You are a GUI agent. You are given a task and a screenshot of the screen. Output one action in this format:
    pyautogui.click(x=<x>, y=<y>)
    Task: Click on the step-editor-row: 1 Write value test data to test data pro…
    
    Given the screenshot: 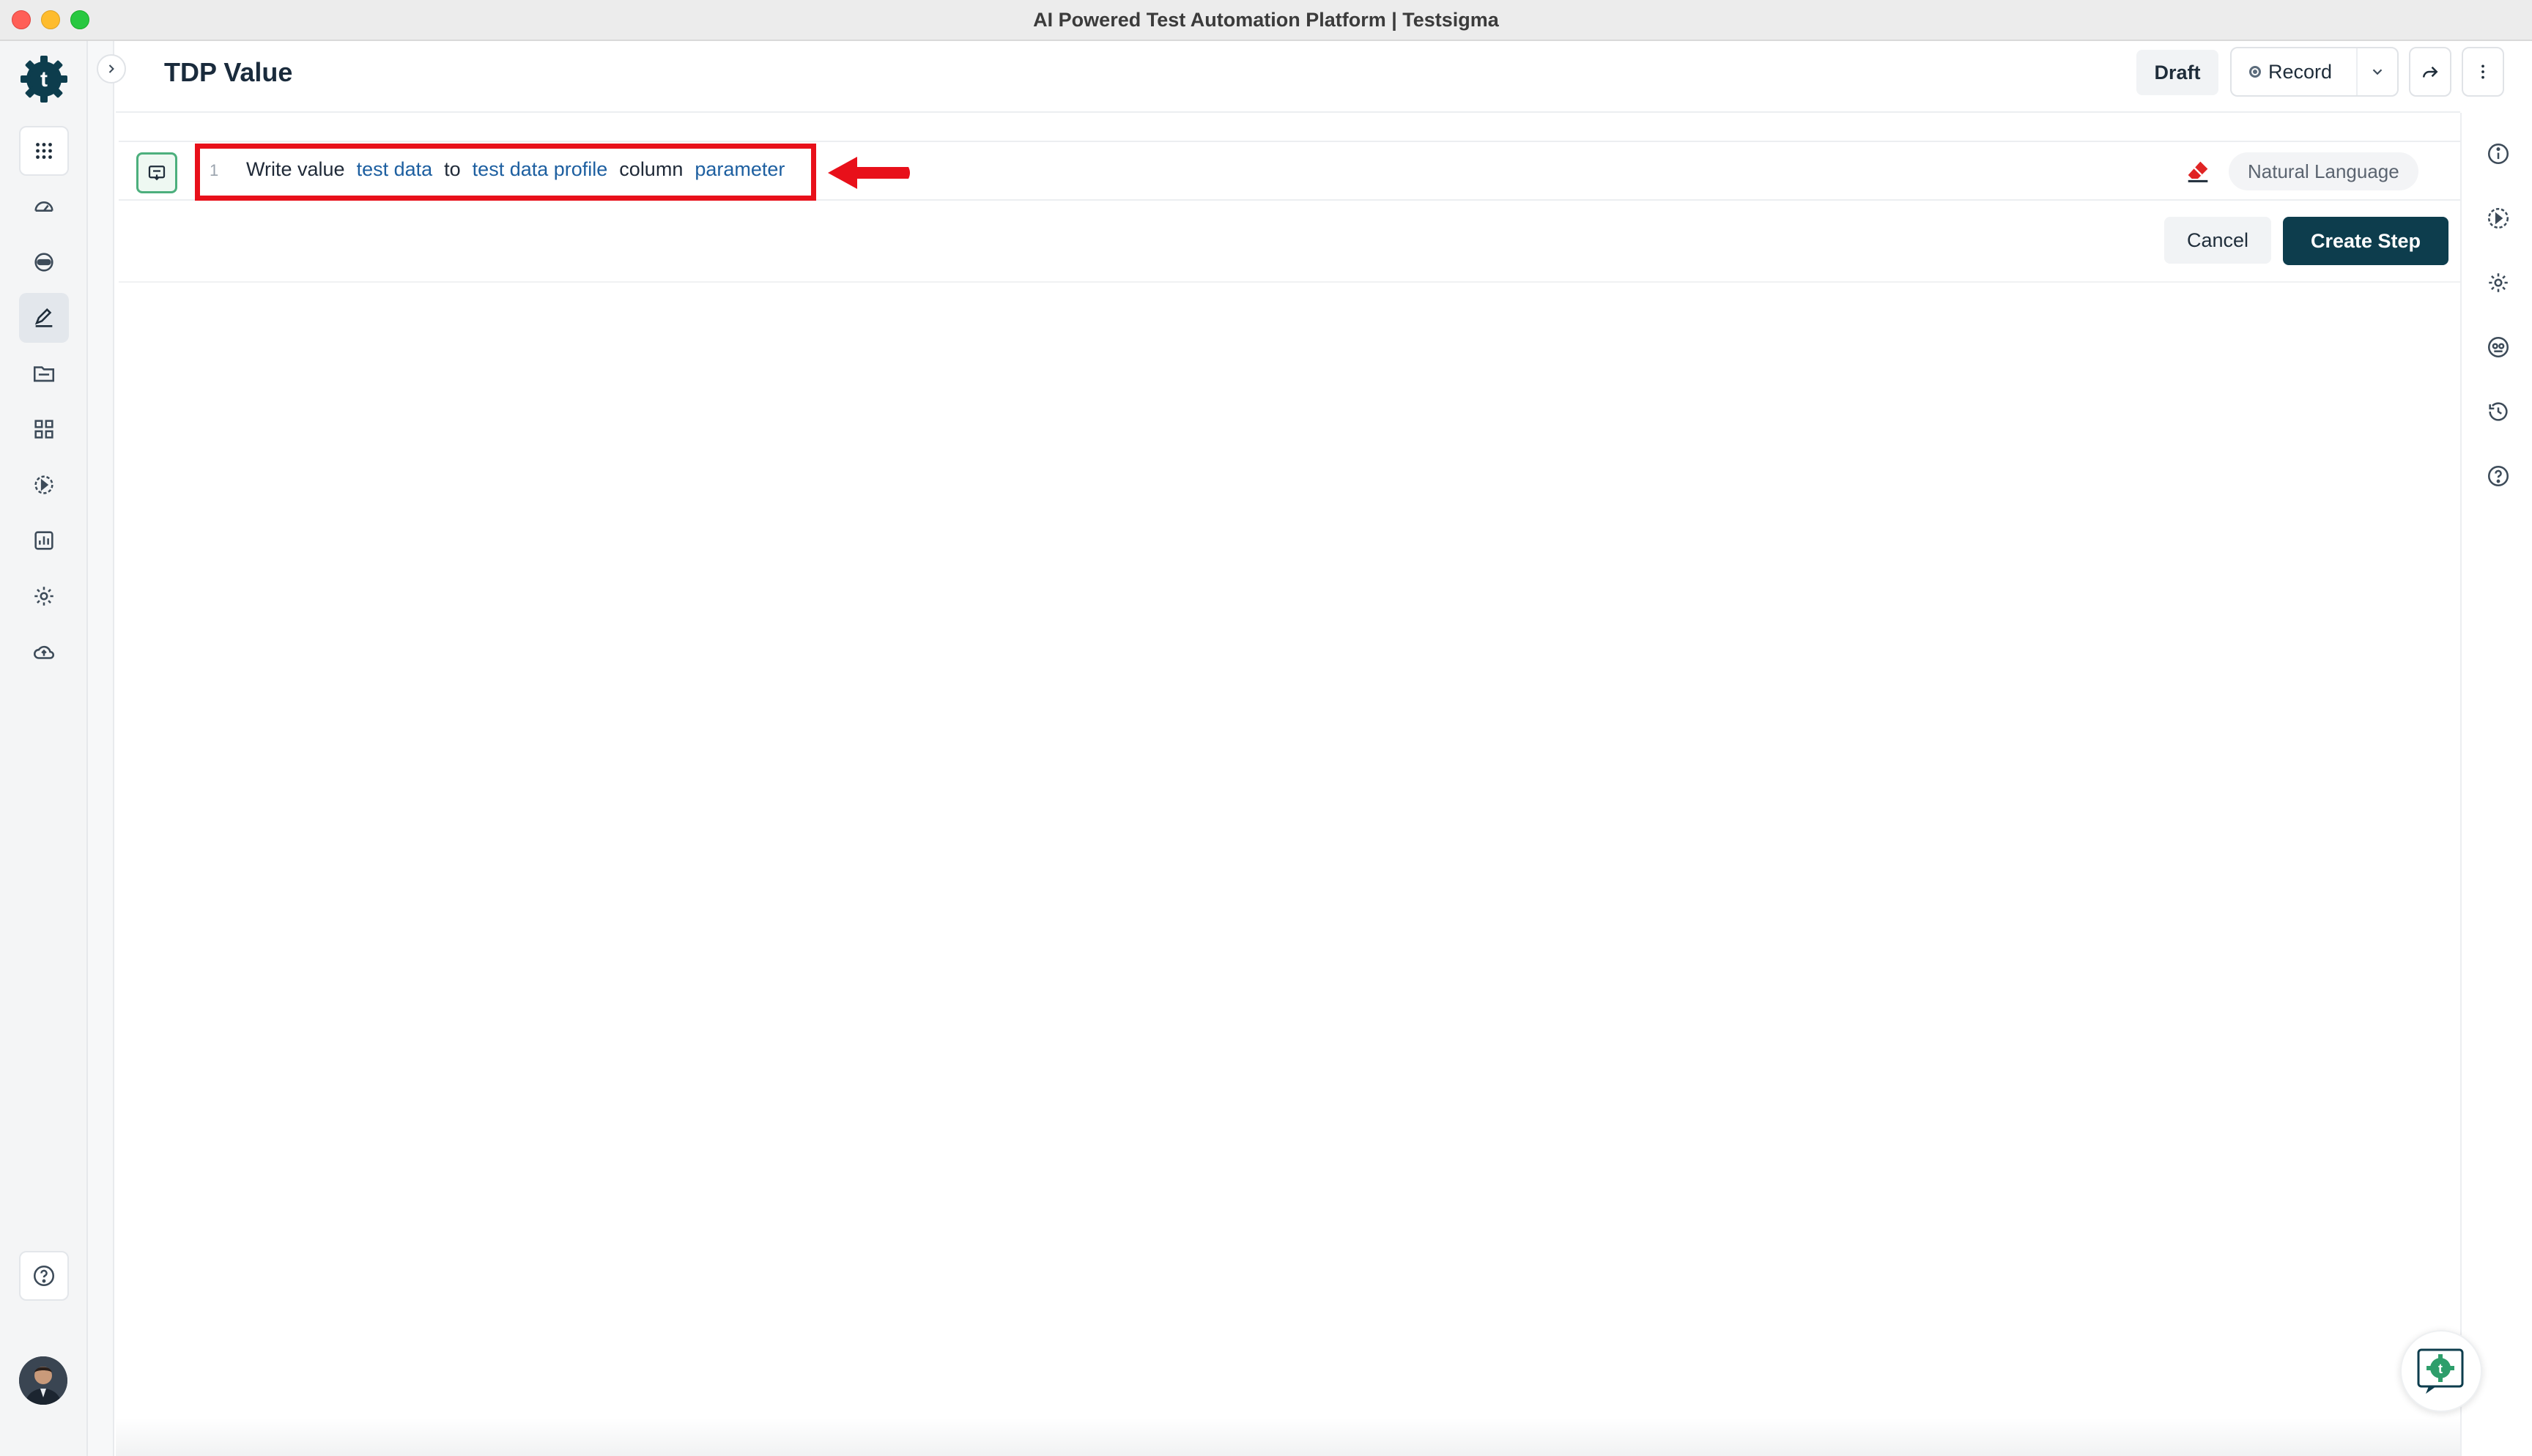 What is the action you would take?
    pyautogui.click(x=1289, y=171)
    